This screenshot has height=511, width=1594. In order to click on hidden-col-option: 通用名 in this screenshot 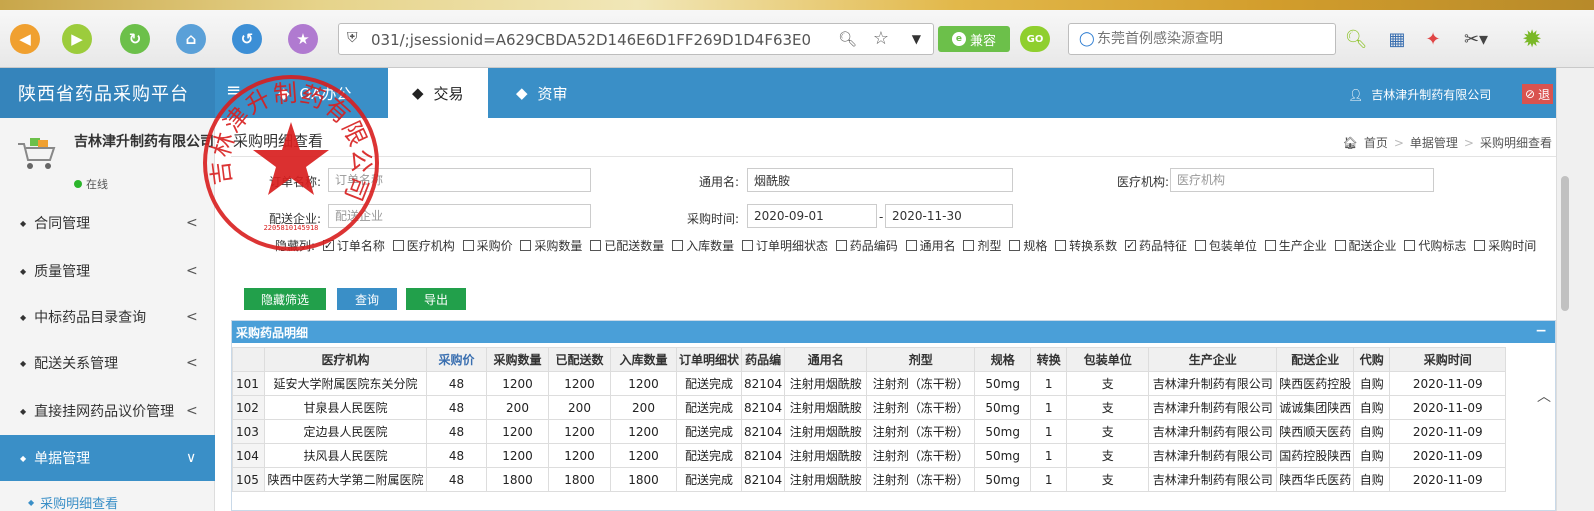, I will do `click(929, 246)`.